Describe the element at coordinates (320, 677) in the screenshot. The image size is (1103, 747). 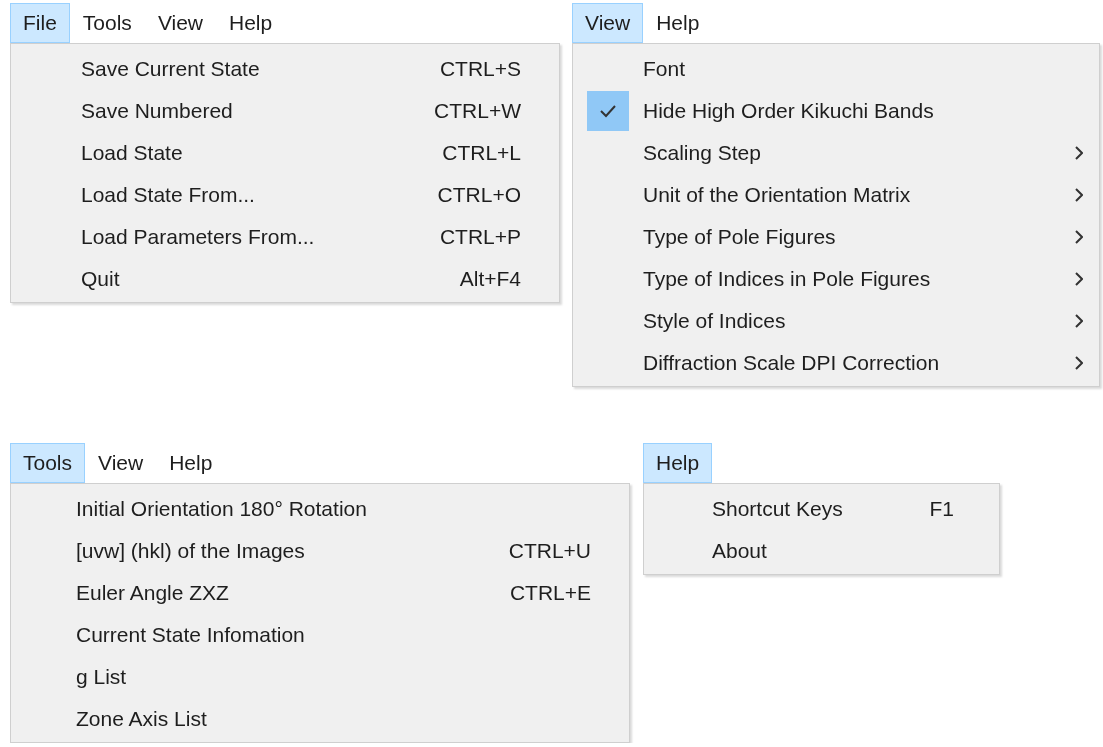
I see `menu-item: g List` at that location.